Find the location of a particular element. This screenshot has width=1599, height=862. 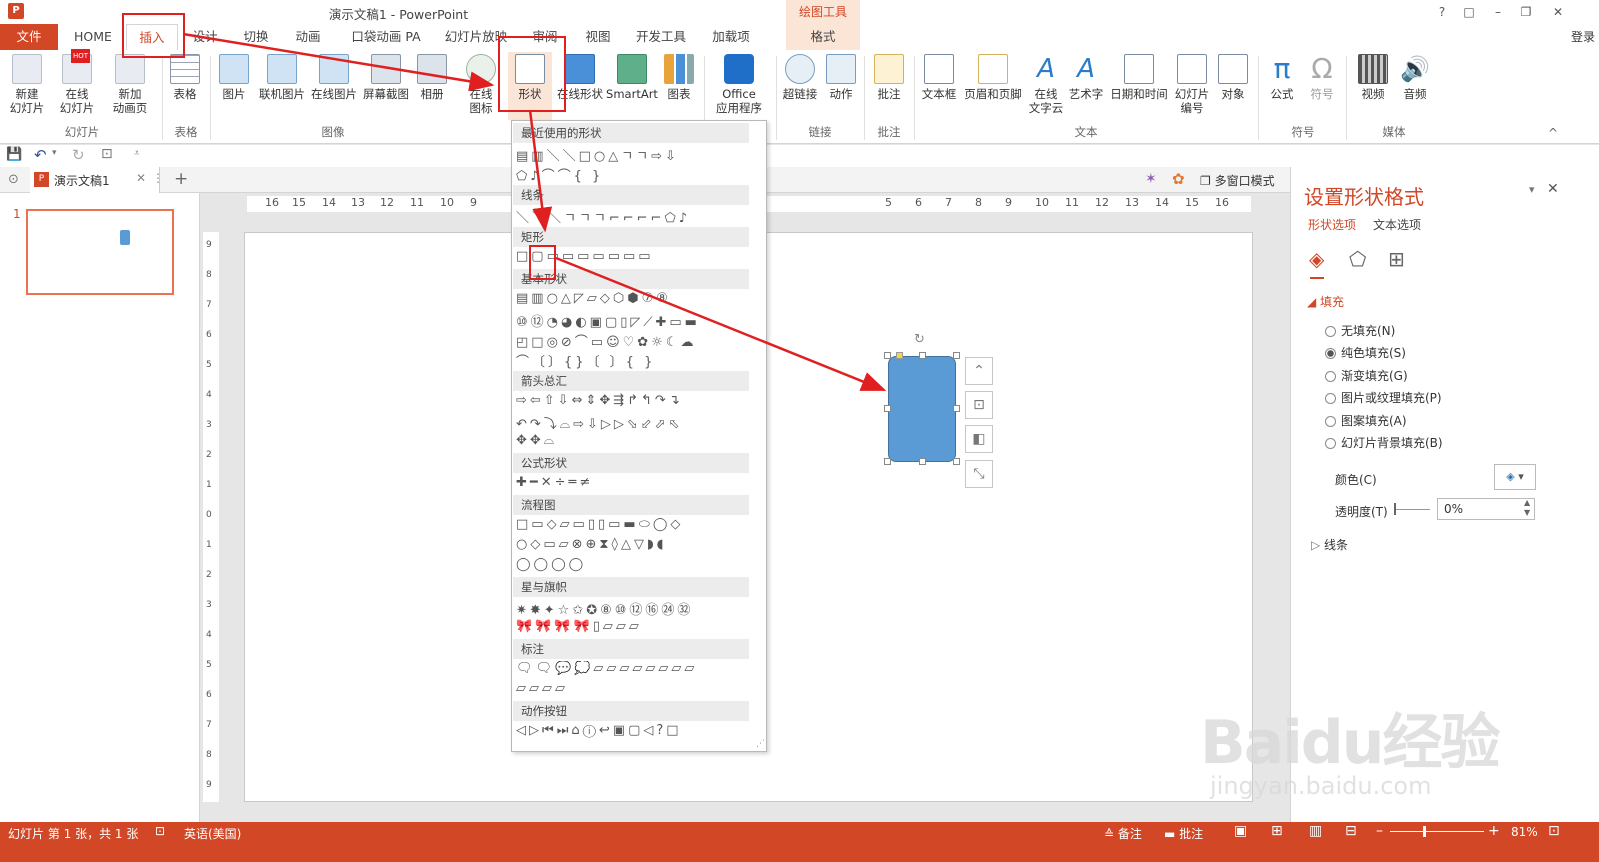

normal-view-icon: ▣ is located at coordinates (1240, 831).